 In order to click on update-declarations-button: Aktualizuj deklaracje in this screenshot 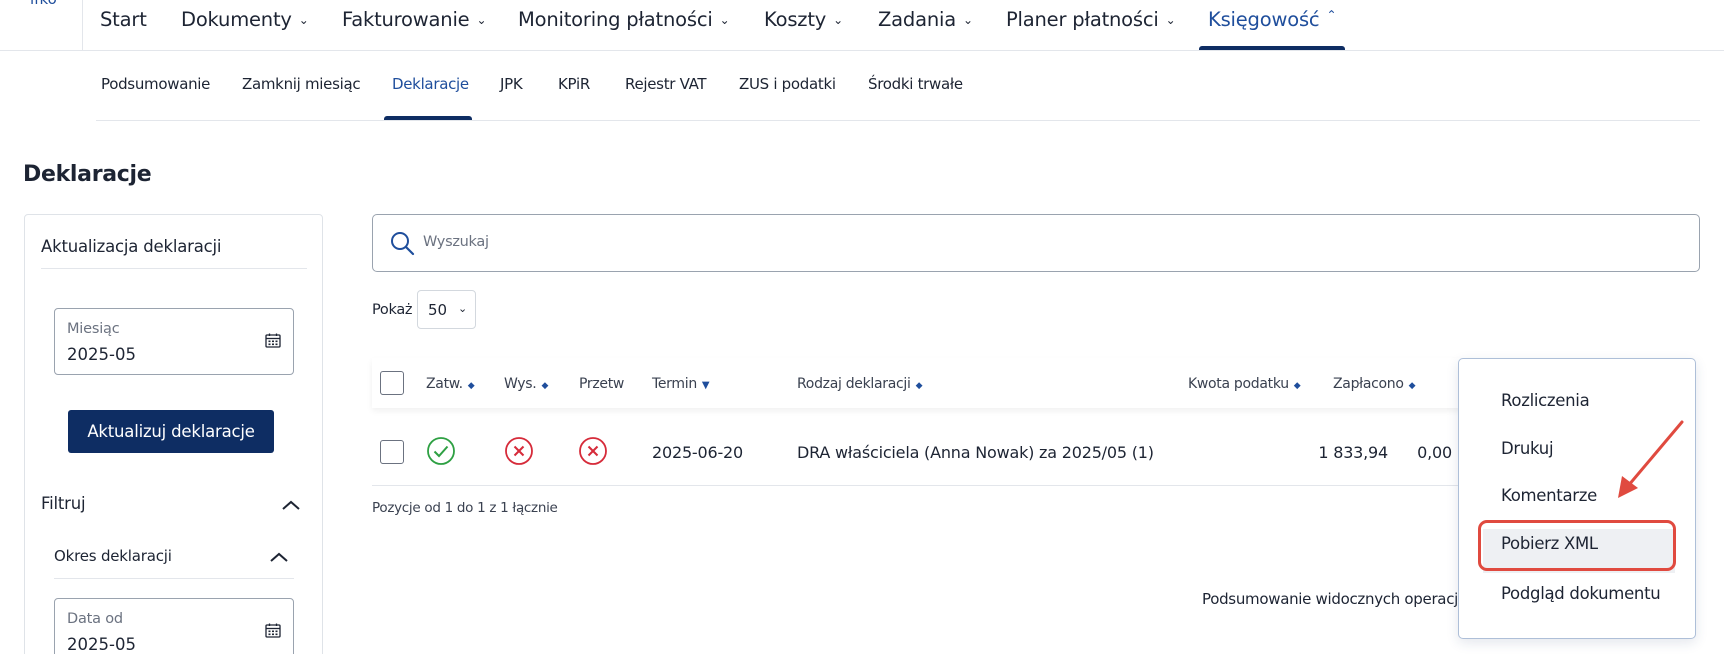, I will do `click(171, 431)`.